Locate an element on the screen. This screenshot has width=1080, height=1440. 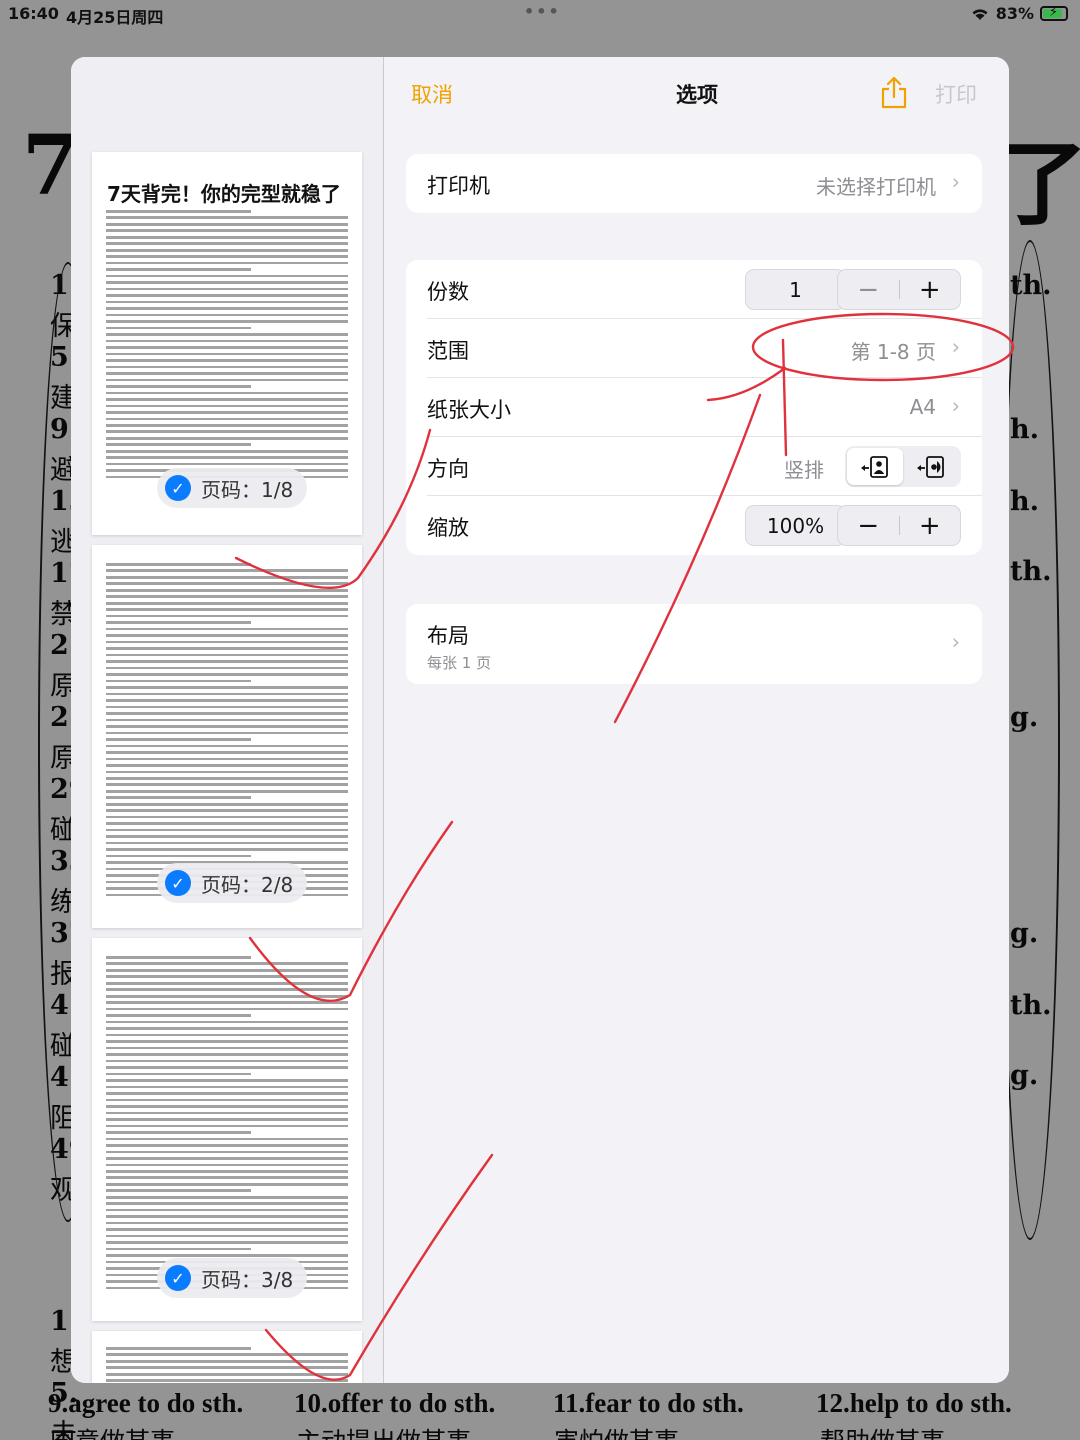
share-icon is located at coordinates (894, 92).